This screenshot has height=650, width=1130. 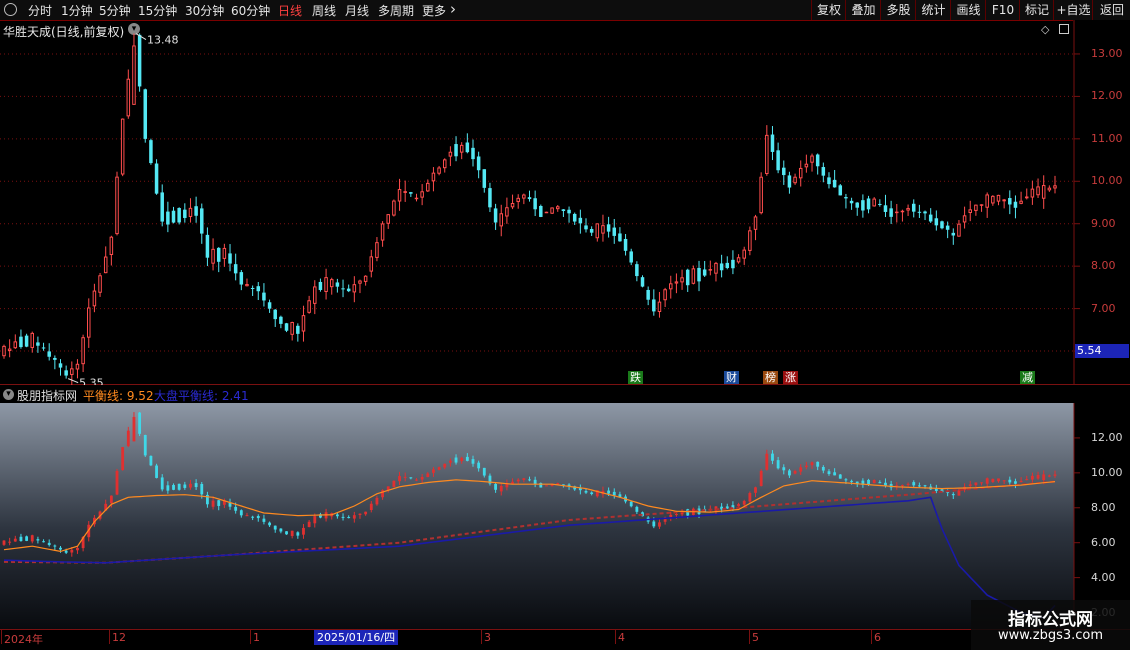 What do you see at coordinates (828, 10) in the screenshot?
I see `toolbar-button-0: 复权` at bounding box center [828, 10].